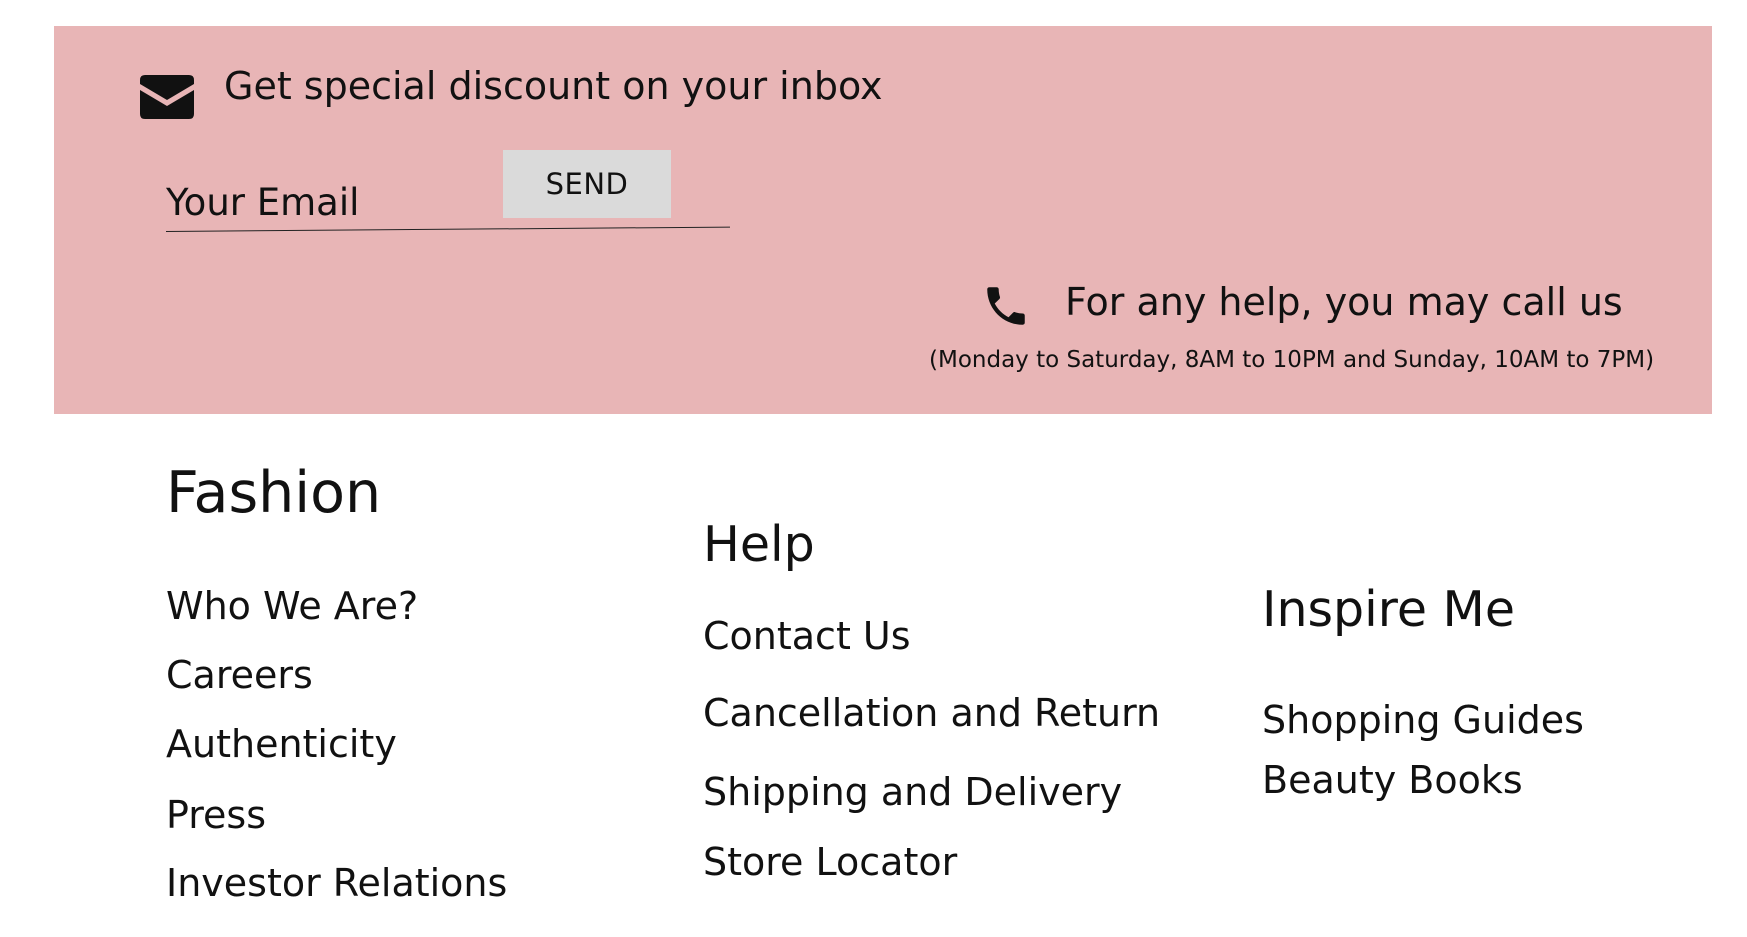  What do you see at coordinates (807, 636) in the screenshot?
I see `footer-link-contact-us: Contact Us` at bounding box center [807, 636].